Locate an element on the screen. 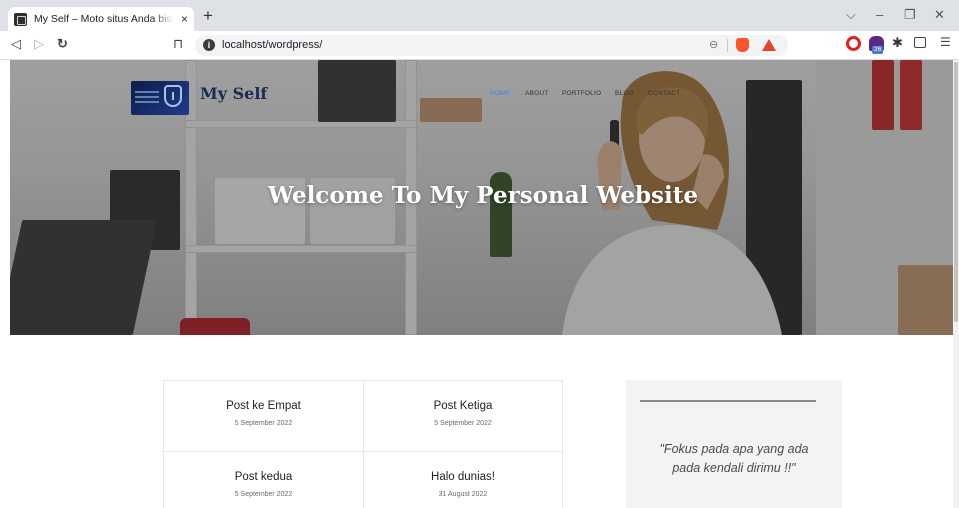  omnibox-divider is located at coordinates (727, 45).